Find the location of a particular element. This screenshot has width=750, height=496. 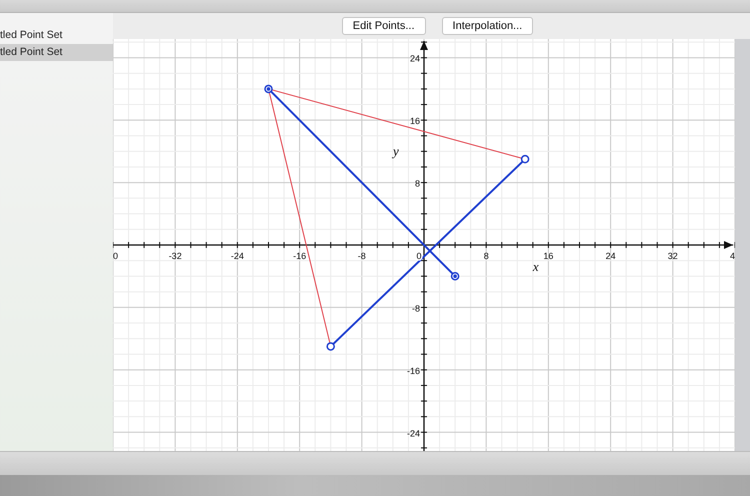

x-tick-label: -16 is located at coordinates (299, 256).